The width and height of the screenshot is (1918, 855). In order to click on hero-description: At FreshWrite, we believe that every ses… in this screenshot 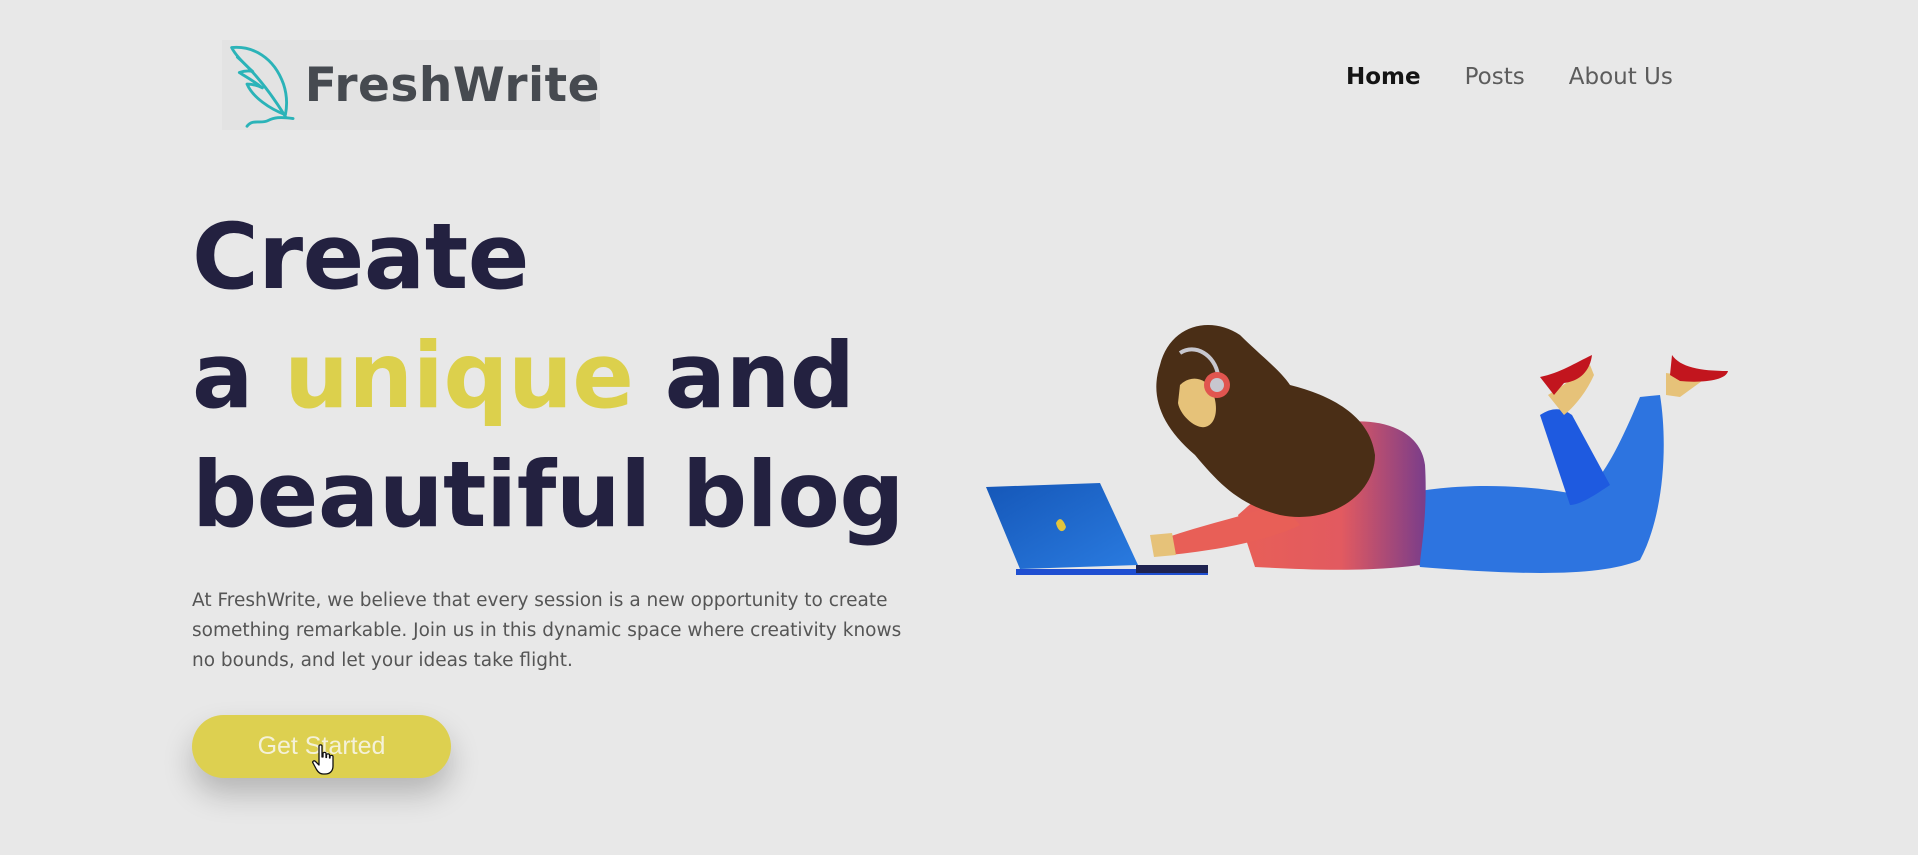, I will do `click(547, 630)`.